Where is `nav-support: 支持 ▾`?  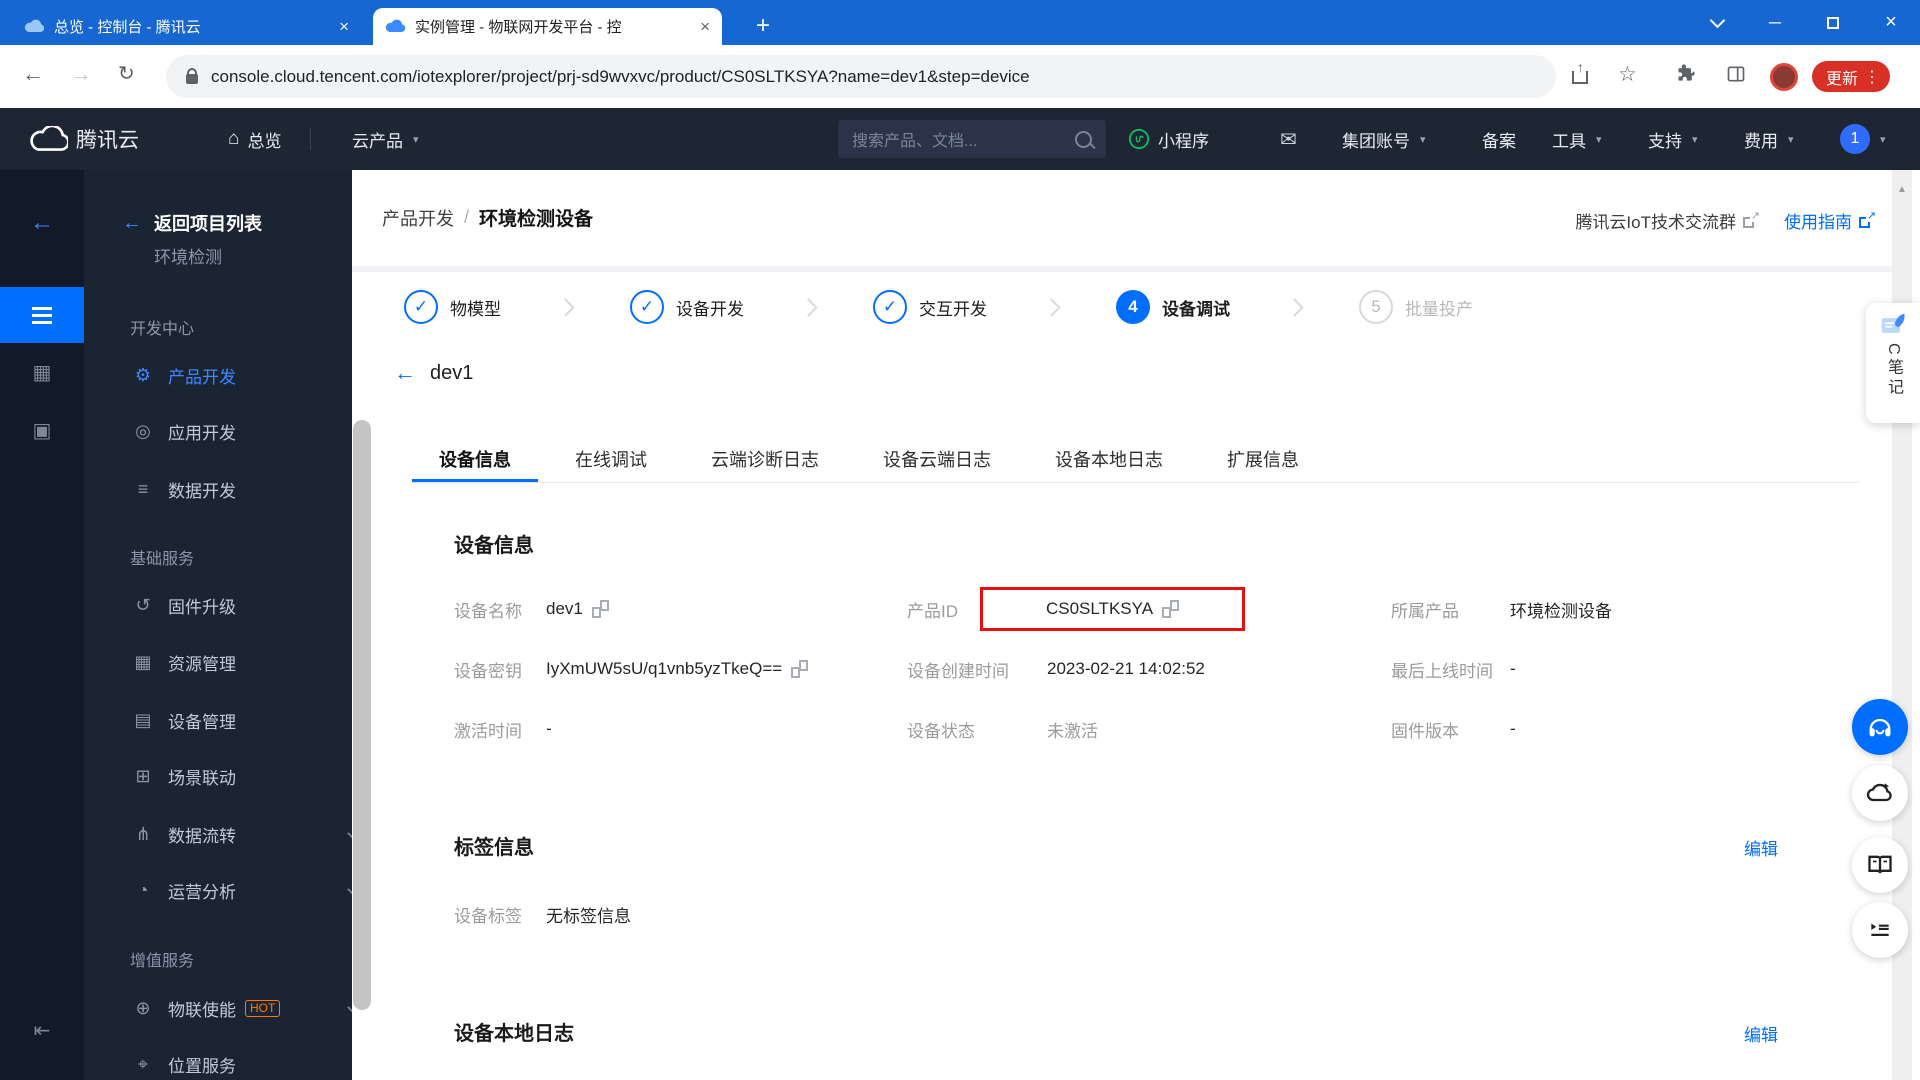
nav-support: 支持 ▾ is located at coordinates (1673, 139).